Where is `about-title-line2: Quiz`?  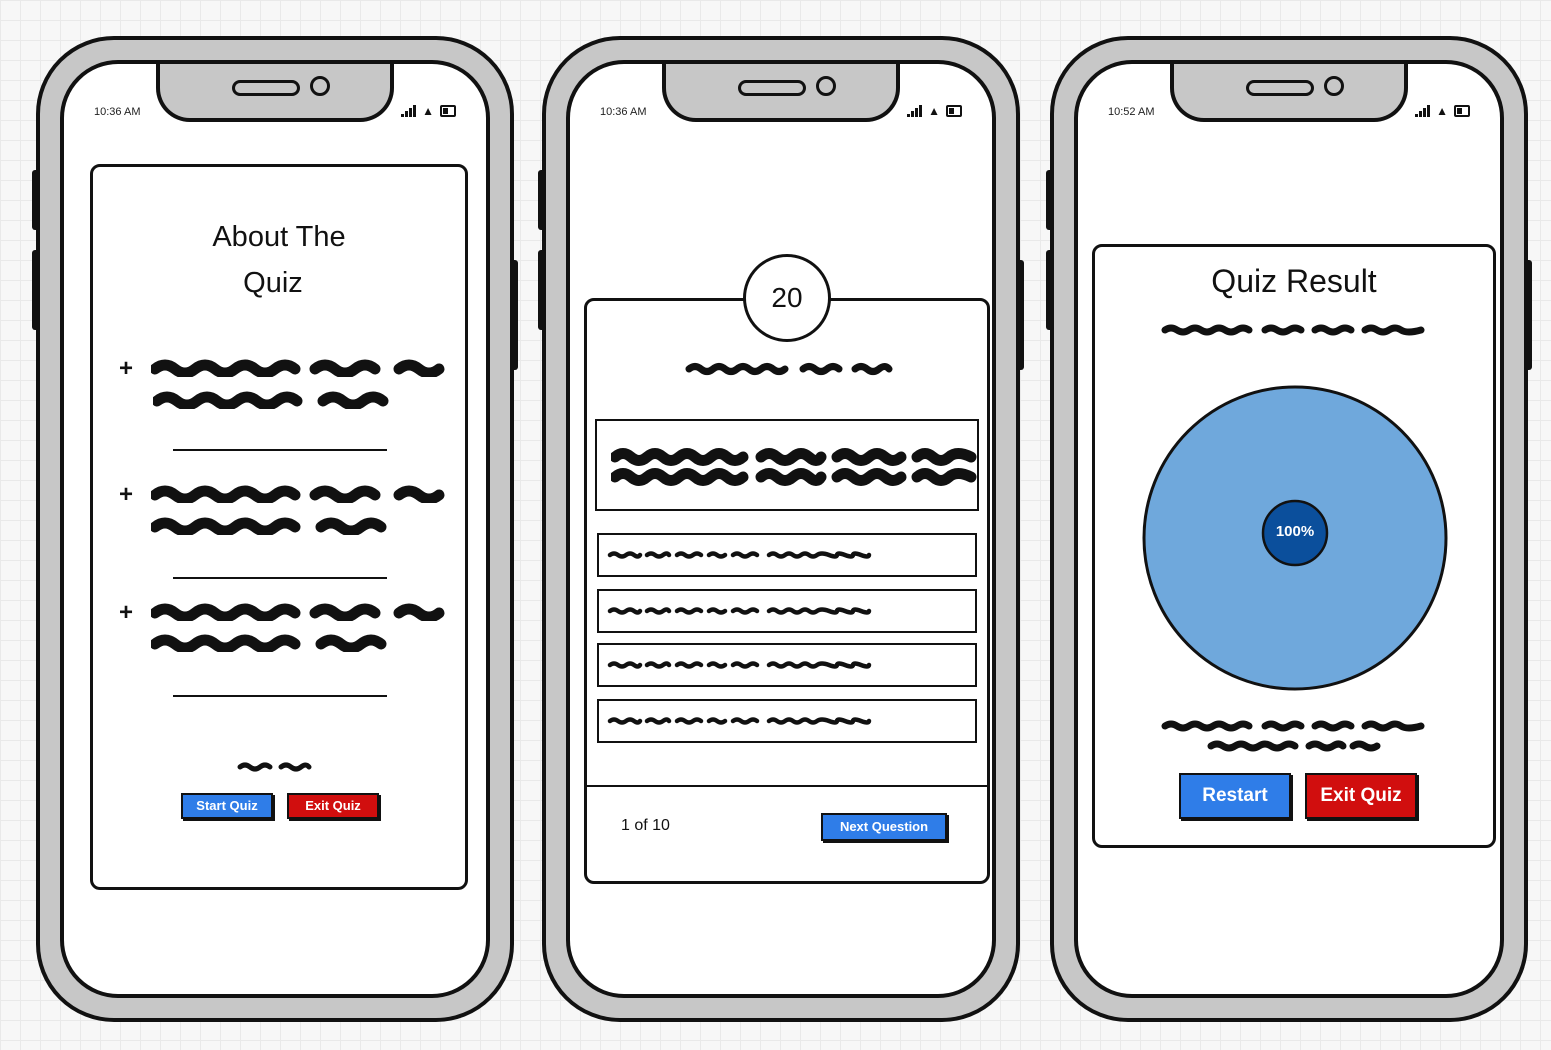 about-title-line2: Quiz is located at coordinates (273, 283).